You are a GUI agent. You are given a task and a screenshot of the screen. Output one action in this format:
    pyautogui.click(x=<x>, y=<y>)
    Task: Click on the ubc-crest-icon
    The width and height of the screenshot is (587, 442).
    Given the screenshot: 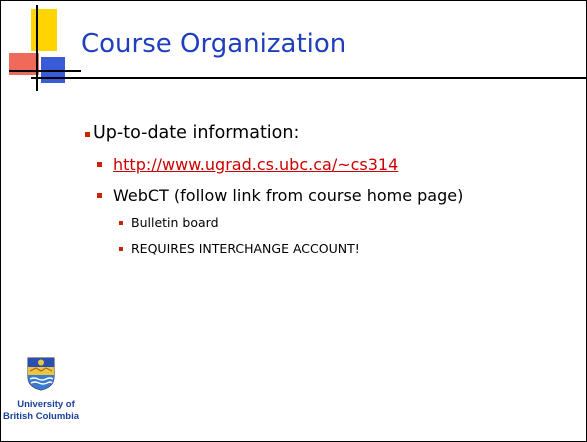 What is the action you would take?
    pyautogui.click(x=41, y=374)
    